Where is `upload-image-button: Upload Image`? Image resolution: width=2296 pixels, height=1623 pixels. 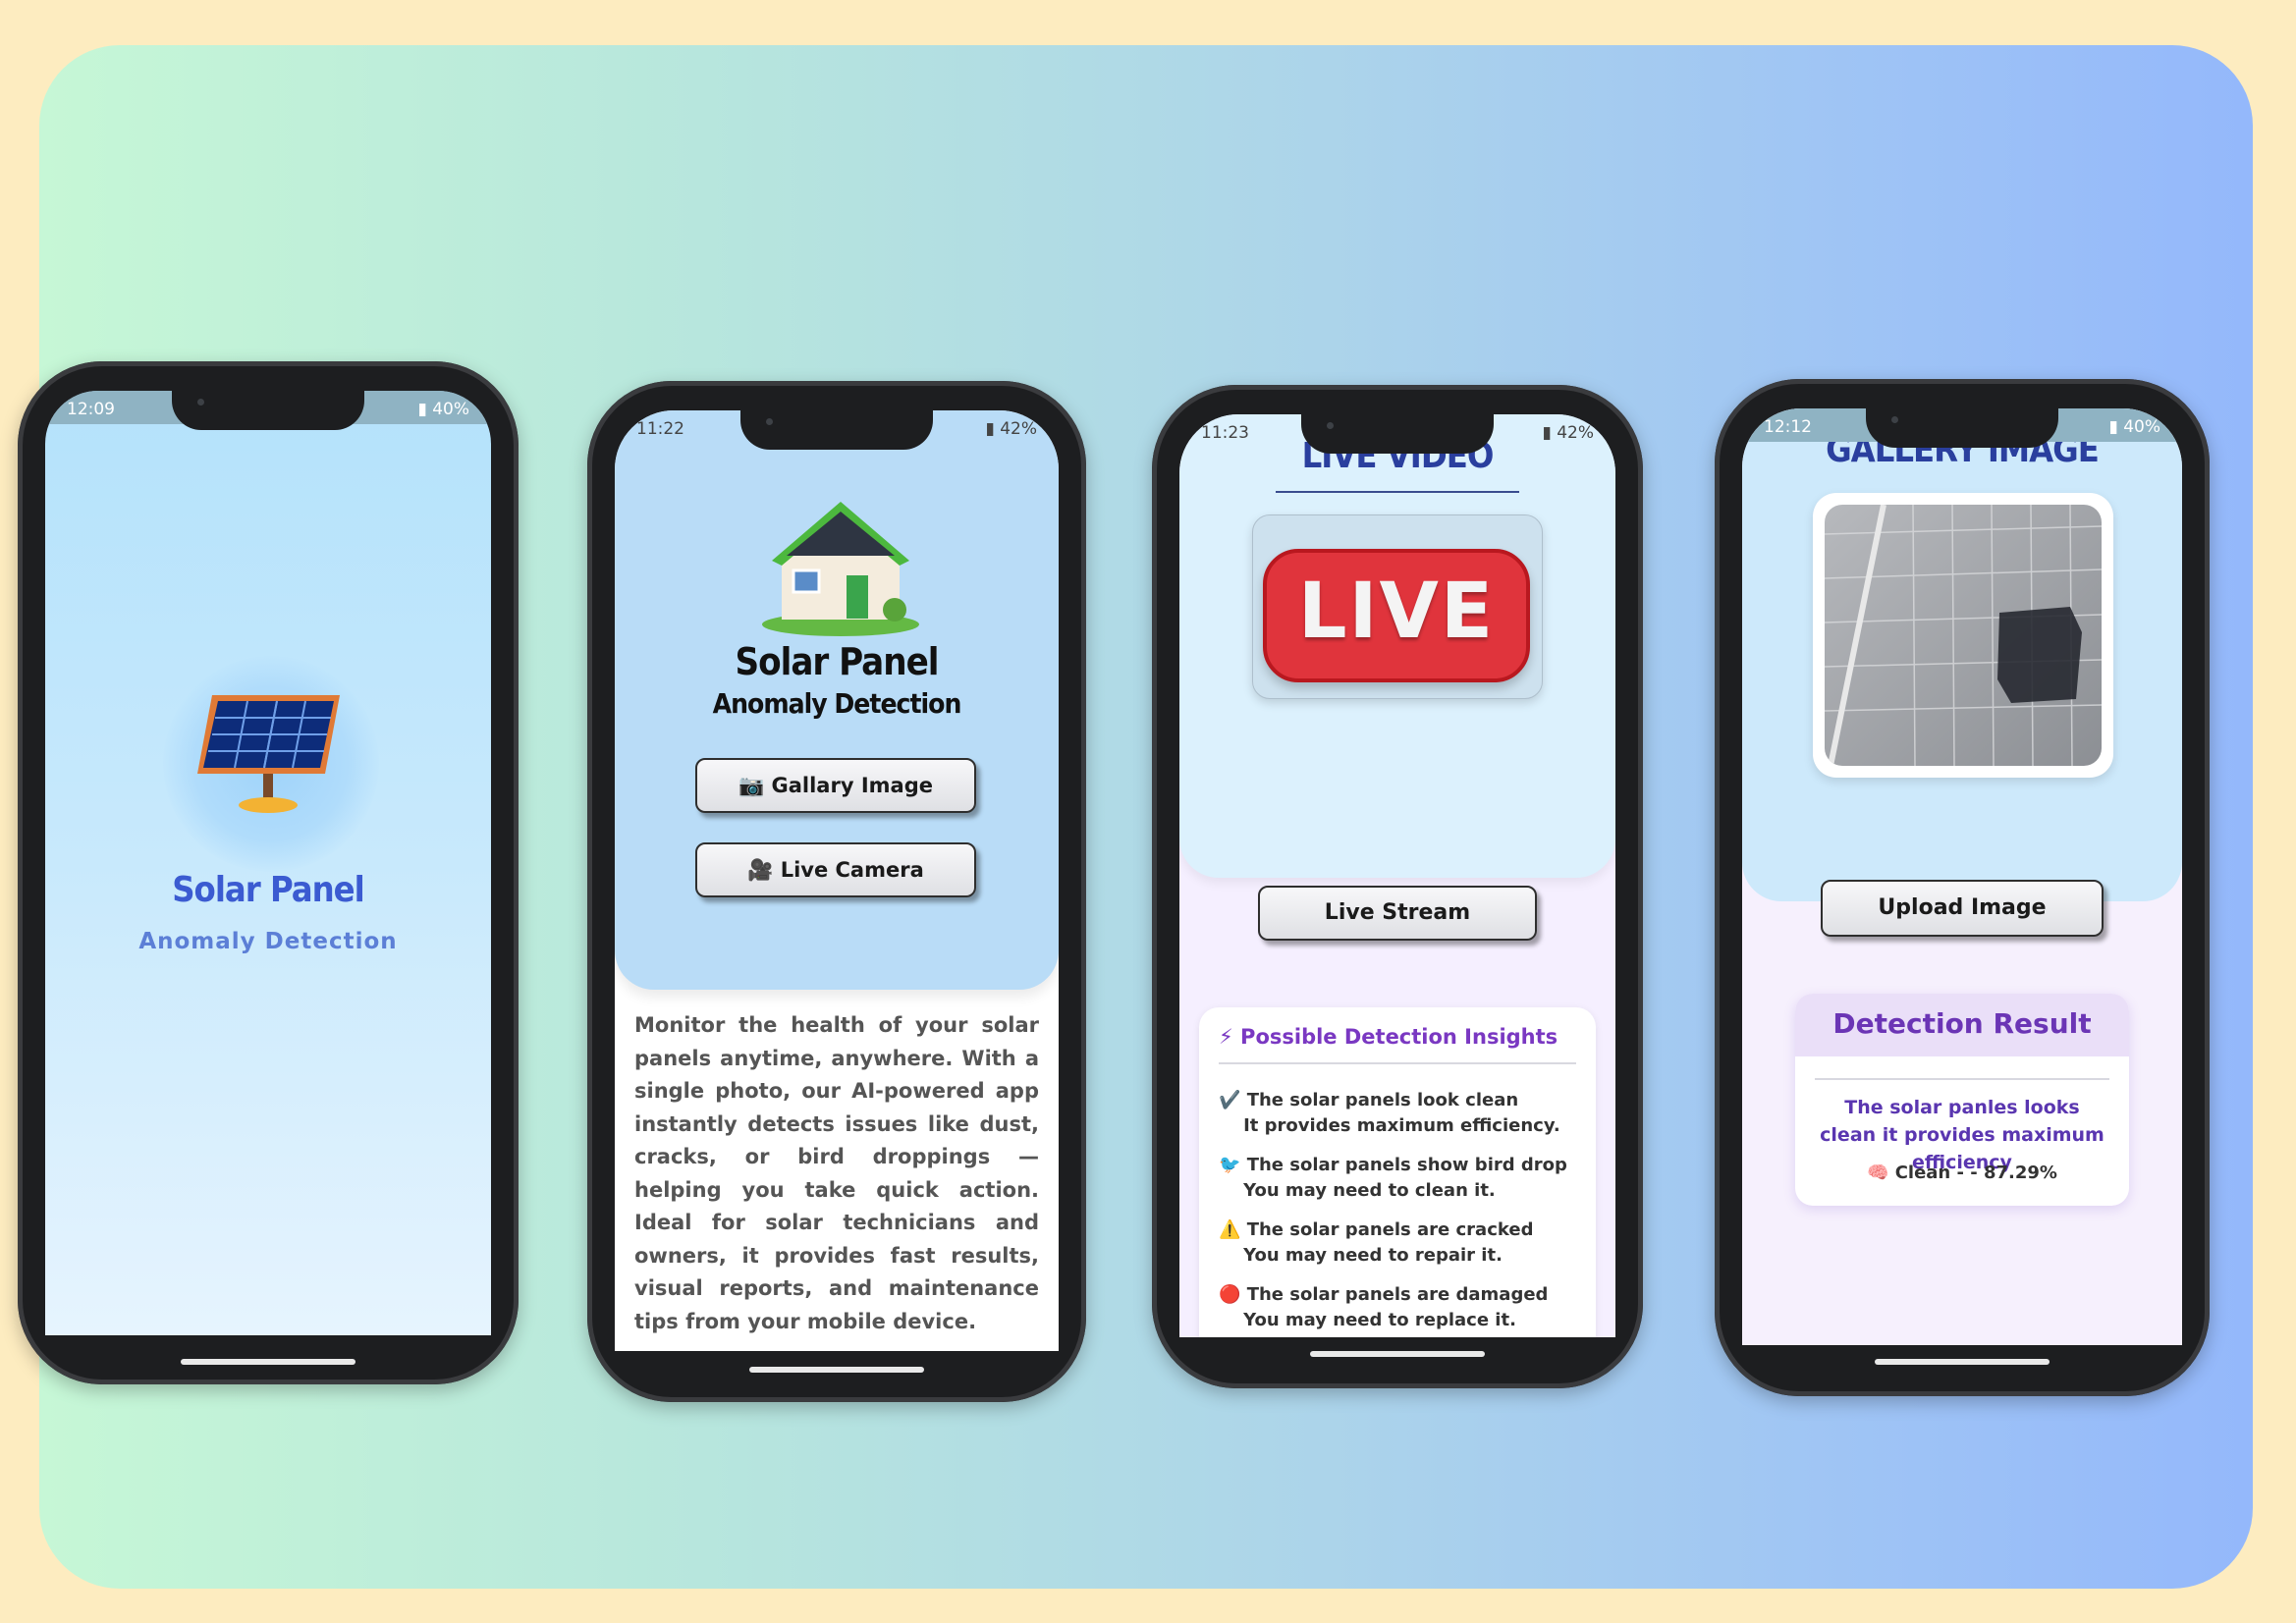 upload-image-button: Upload Image is located at coordinates (1962, 908).